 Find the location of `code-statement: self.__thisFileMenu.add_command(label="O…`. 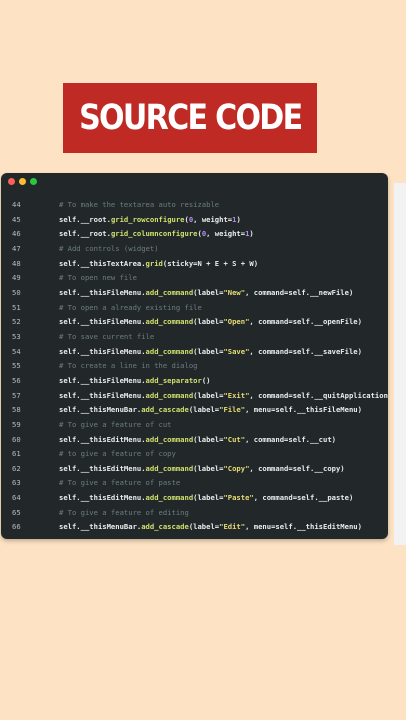

code-statement: self.__thisFileMenu.add_command(label="O… is located at coordinates (210, 322).